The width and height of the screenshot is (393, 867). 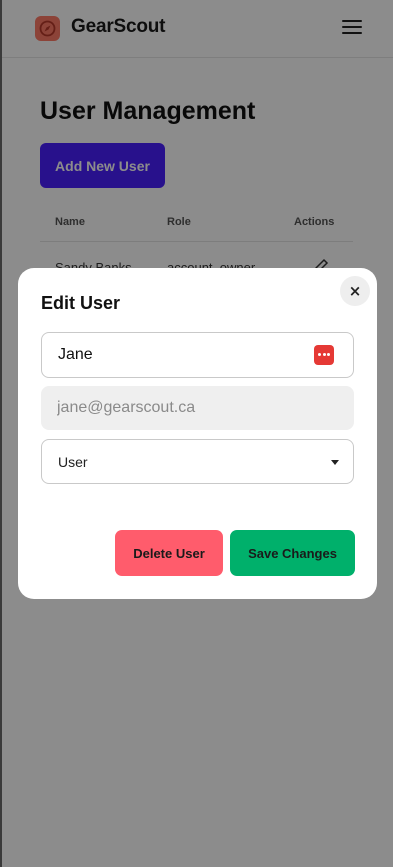 I want to click on save-changes-button: Save Changes, so click(x=292, y=553).